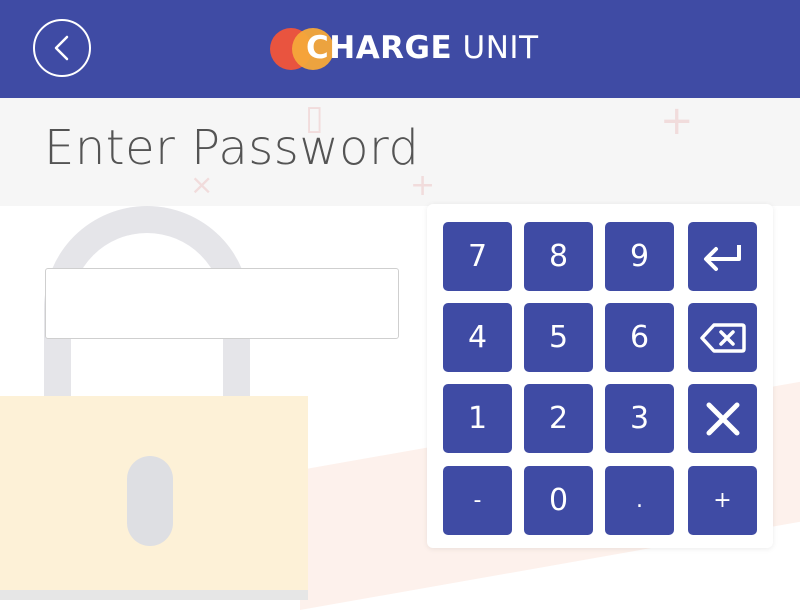 This screenshot has height=610, width=800. I want to click on backspace-icon, so click(722, 337).